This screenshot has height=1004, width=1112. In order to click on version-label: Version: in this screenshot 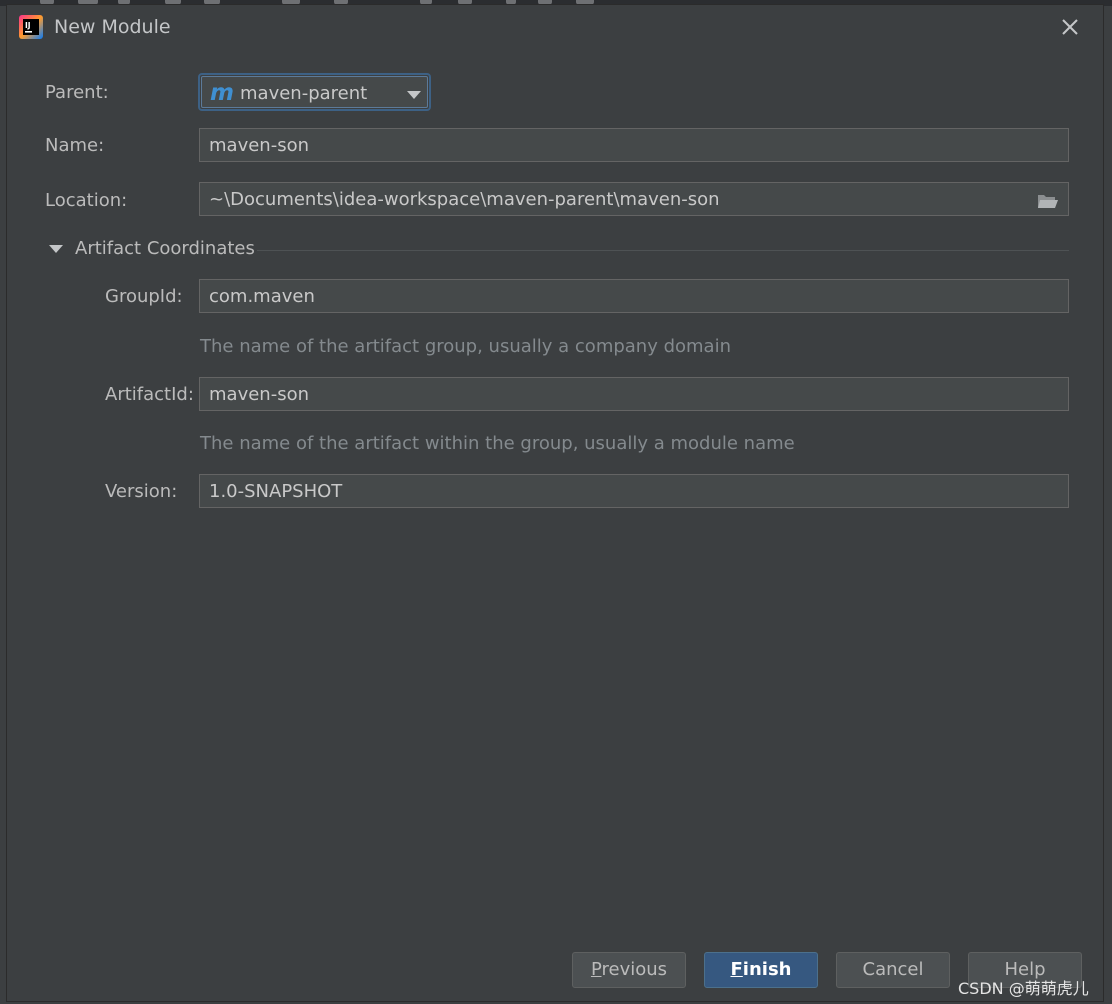, I will do `click(141, 491)`.